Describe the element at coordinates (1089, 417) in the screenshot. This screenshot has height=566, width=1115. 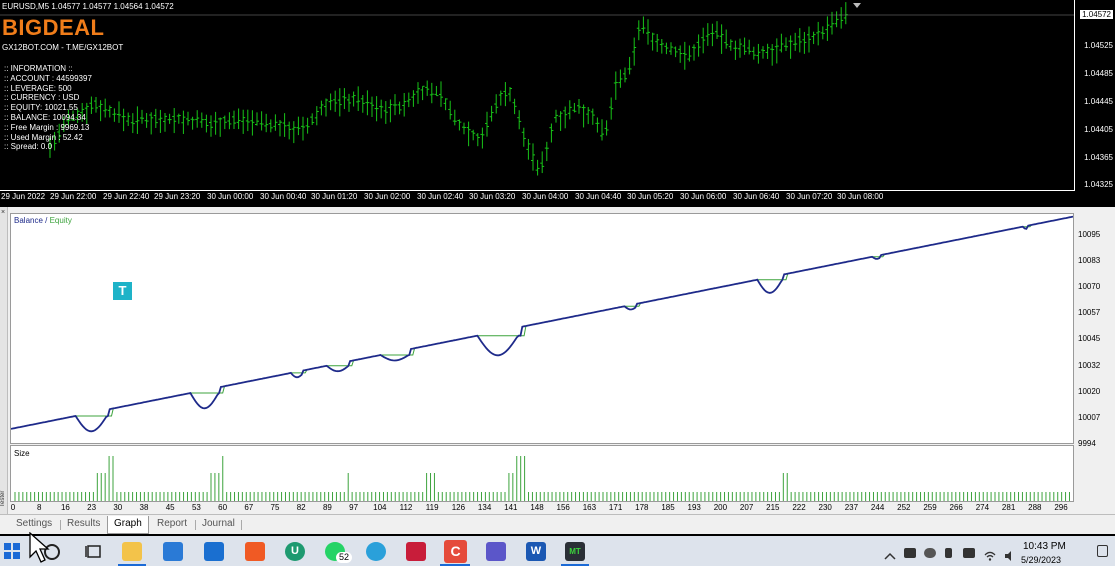
I see `y-axis-label: 10007` at that location.